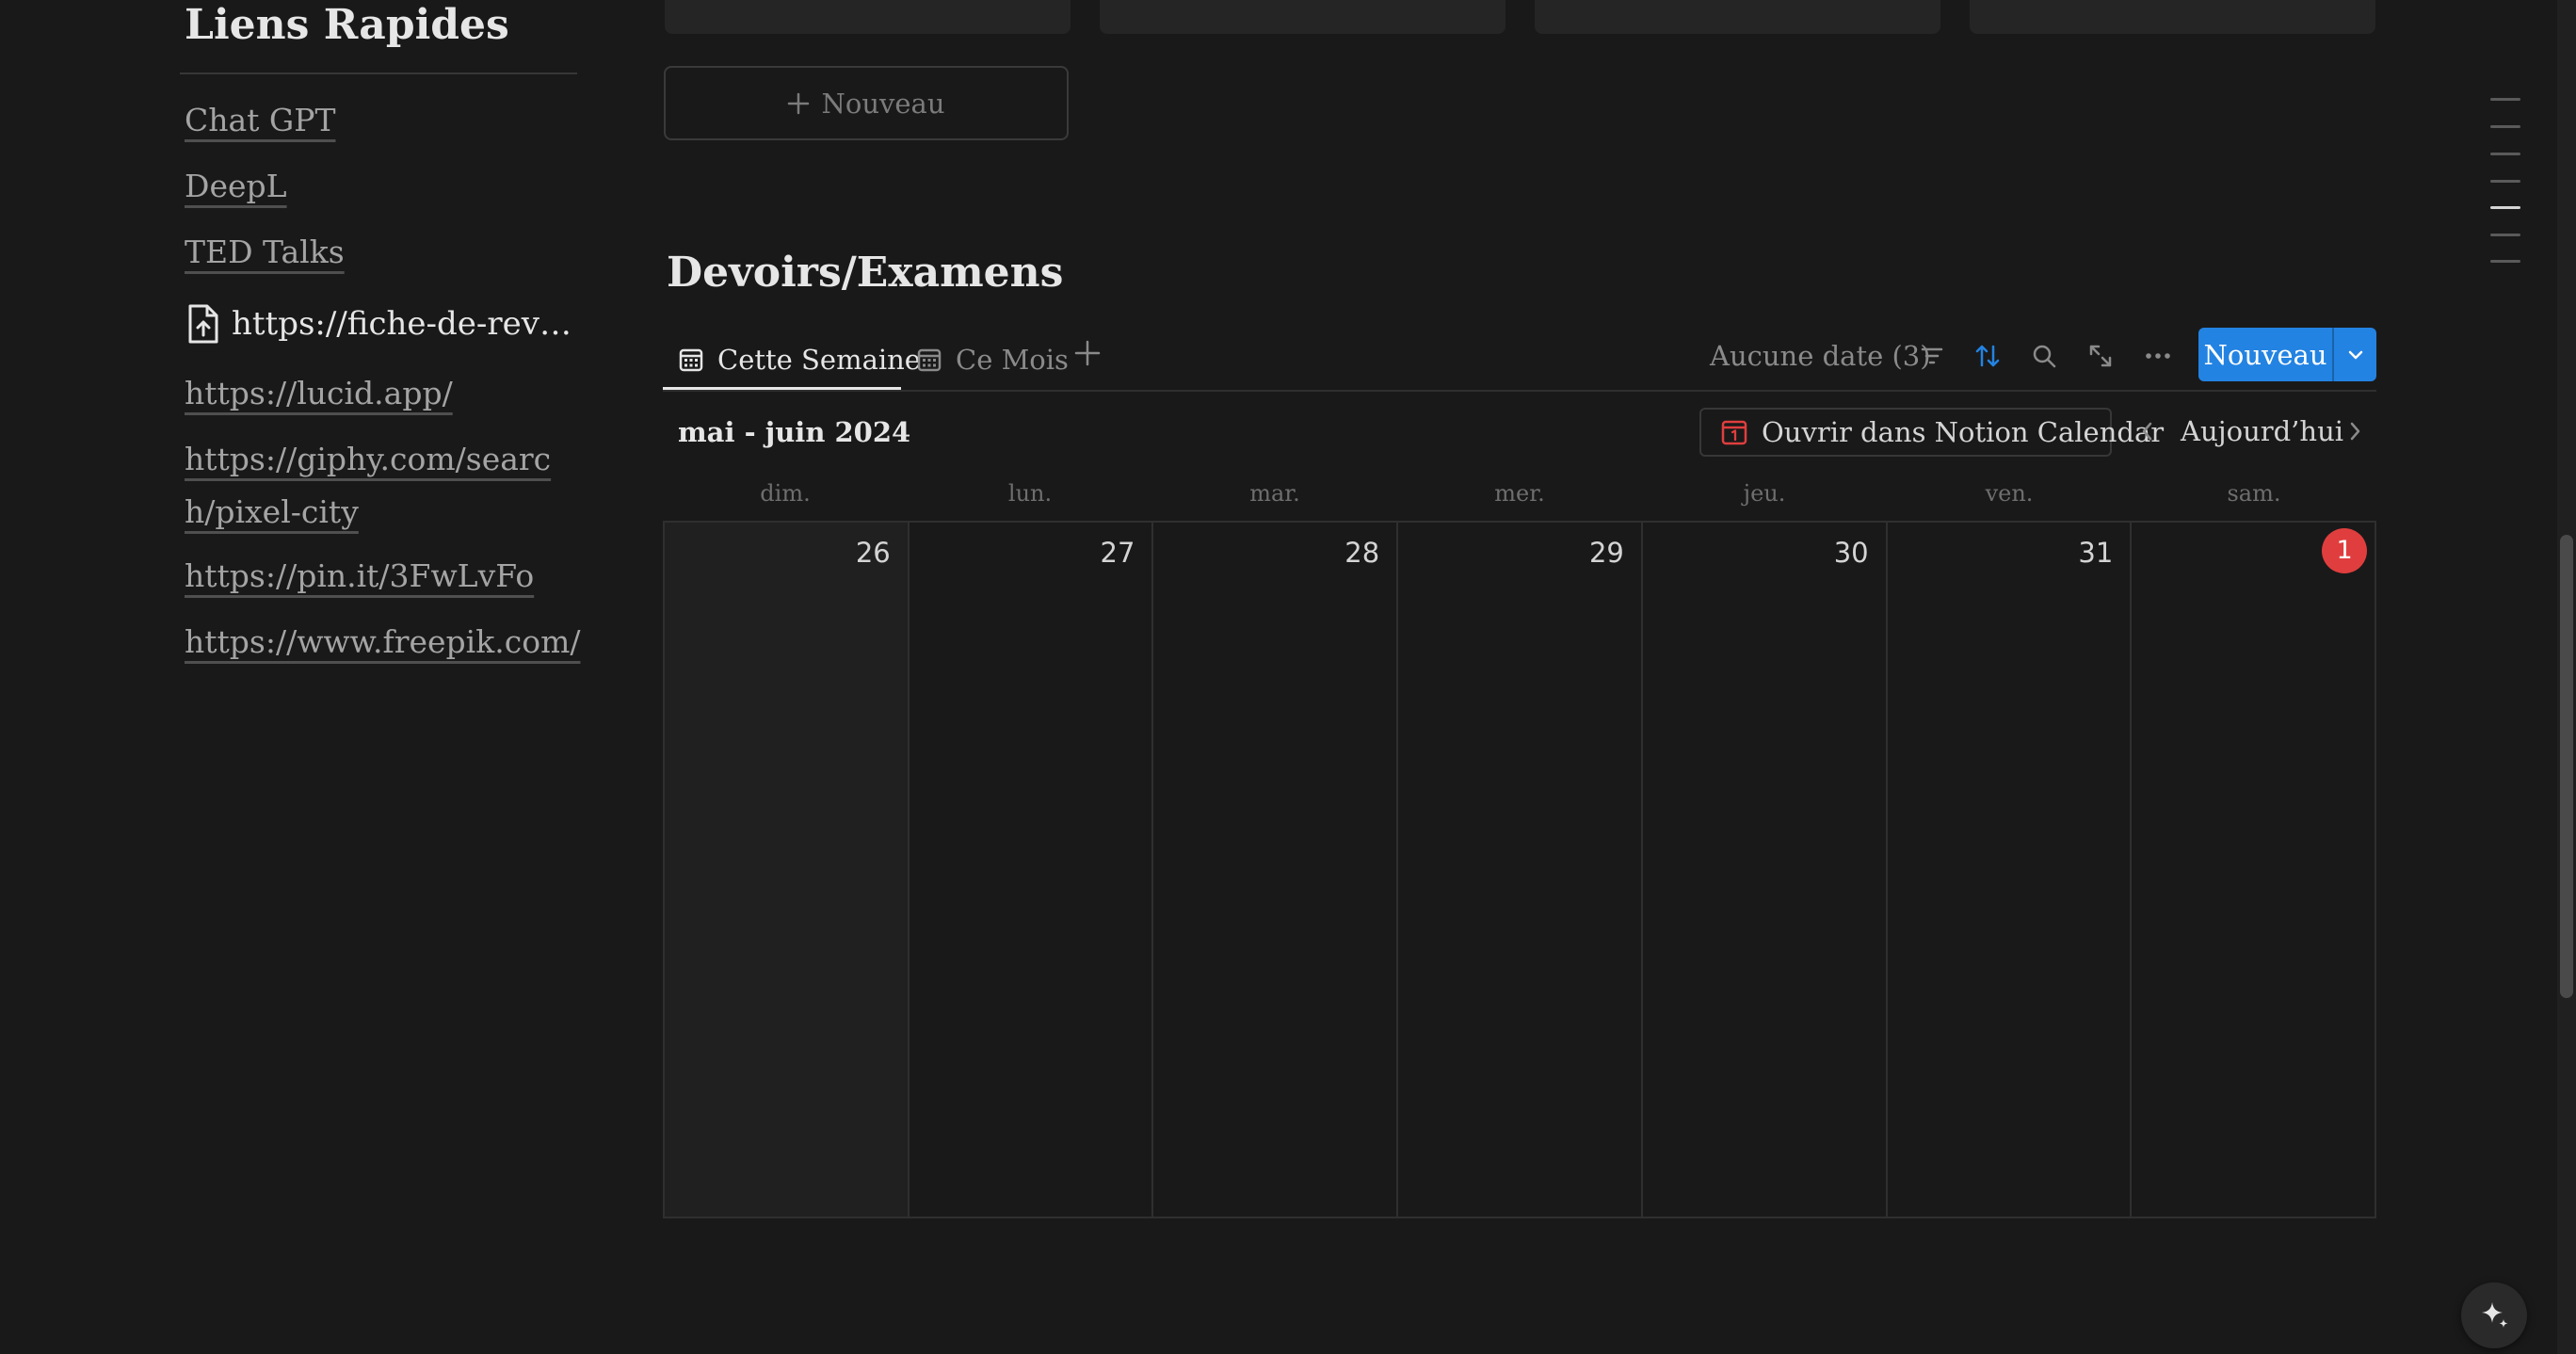  What do you see at coordinates (2008, 870) in the screenshot?
I see `calendar-day-cell: 31` at bounding box center [2008, 870].